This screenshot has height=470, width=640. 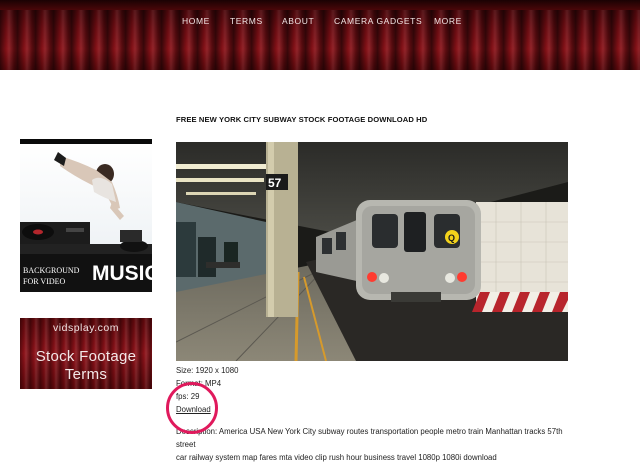 I want to click on nav-camera-gadgets: CAMERA GADGETS, so click(x=378, y=21).